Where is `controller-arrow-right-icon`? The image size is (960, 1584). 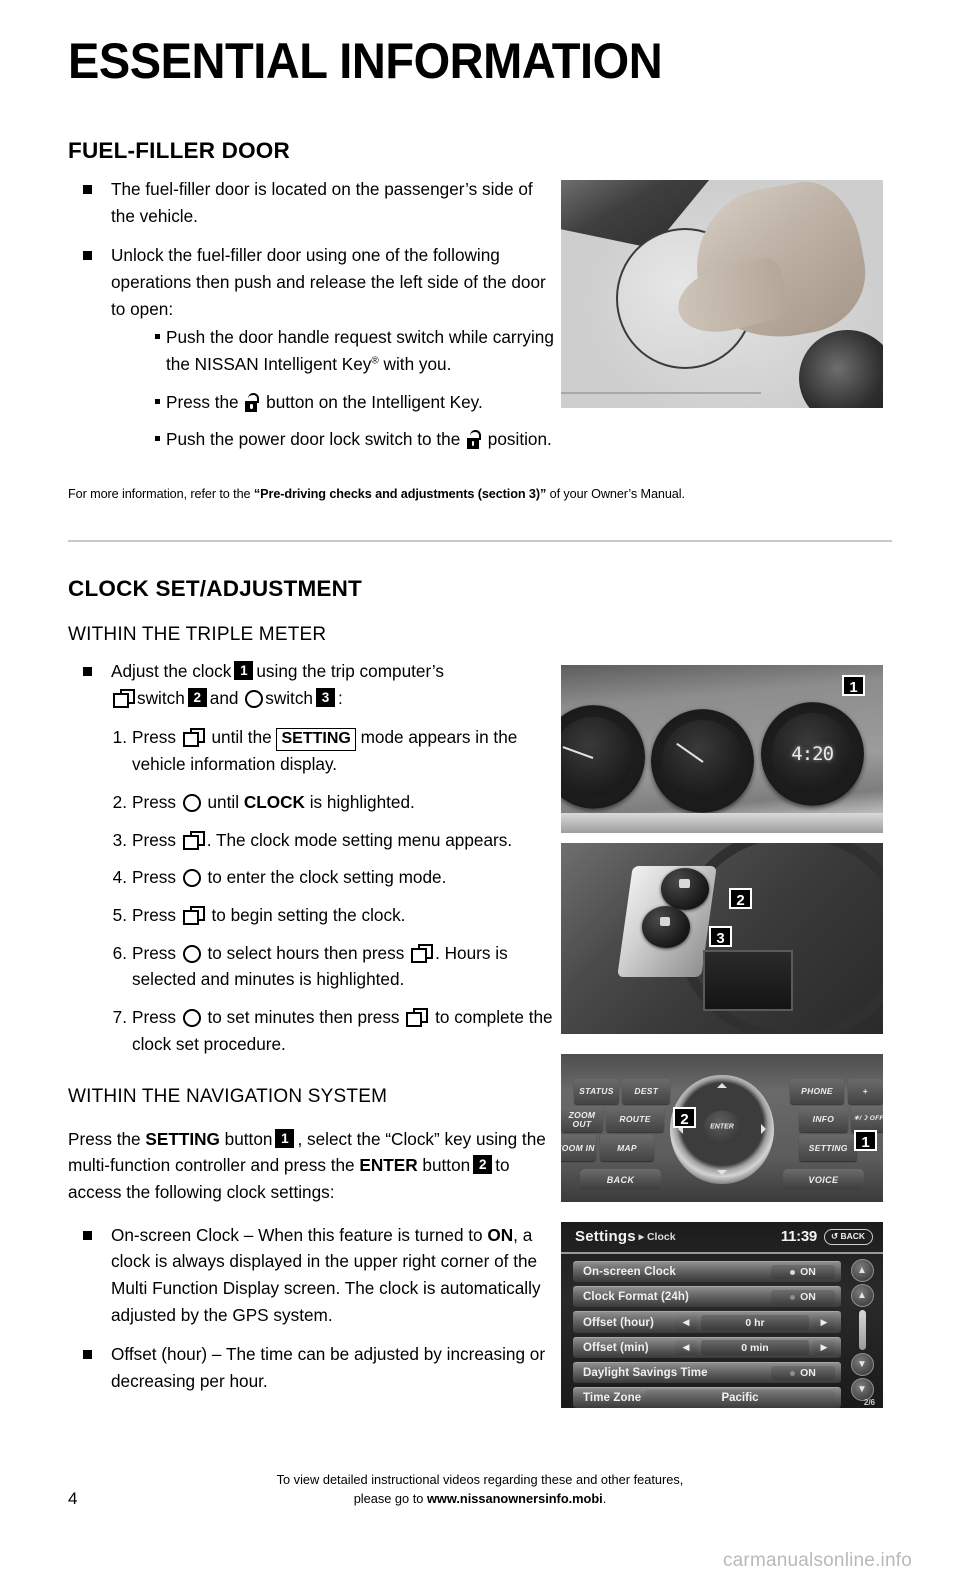 controller-arrow-right-icon is located at coordinates (764, 1129).